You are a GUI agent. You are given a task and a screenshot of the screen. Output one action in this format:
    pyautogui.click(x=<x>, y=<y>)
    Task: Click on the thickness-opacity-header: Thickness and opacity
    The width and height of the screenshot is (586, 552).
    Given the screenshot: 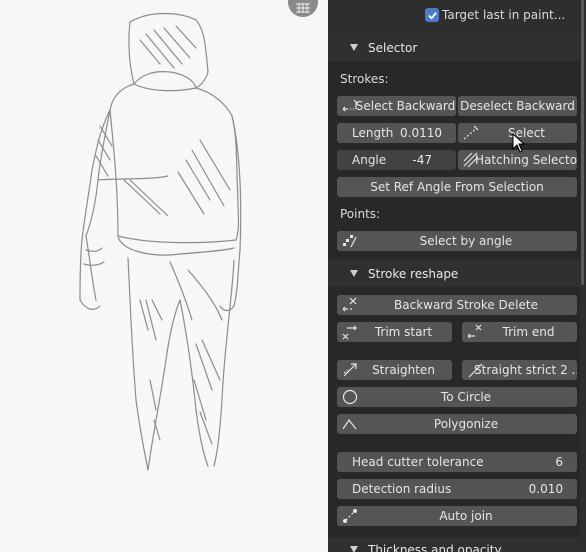 What is the action you would take?
    pyautogui.click(x=454, y=544)
    